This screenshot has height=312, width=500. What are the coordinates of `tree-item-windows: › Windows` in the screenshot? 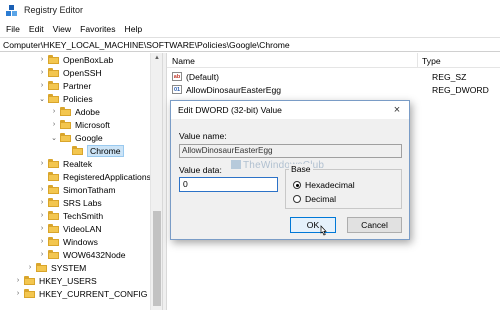 It's located at (68, 241).